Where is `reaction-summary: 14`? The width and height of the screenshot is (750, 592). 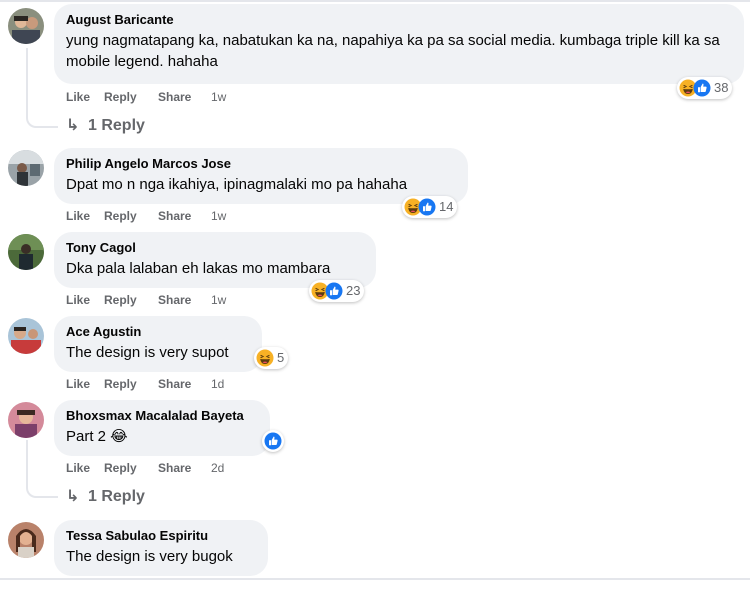 reaction-summary: 14 is located at coordinates (430, 207).